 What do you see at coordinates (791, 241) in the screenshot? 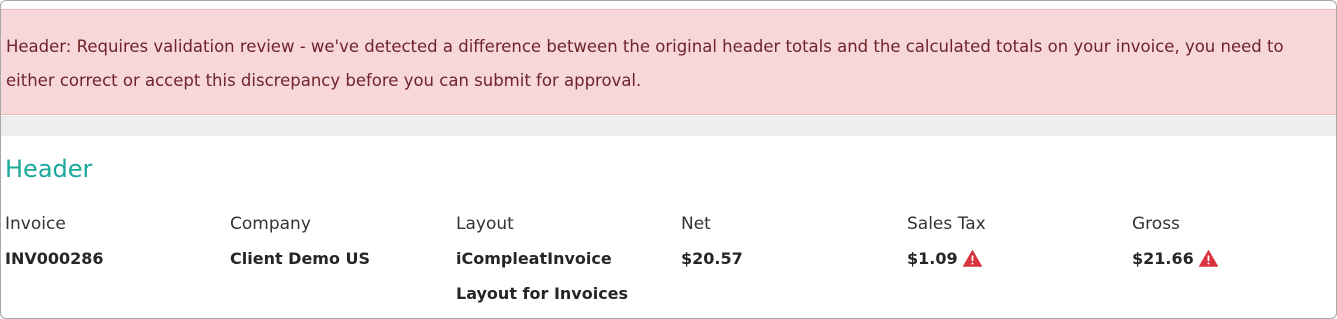
I see `net-field: Net $20.57` at bounding box center [791, 241].